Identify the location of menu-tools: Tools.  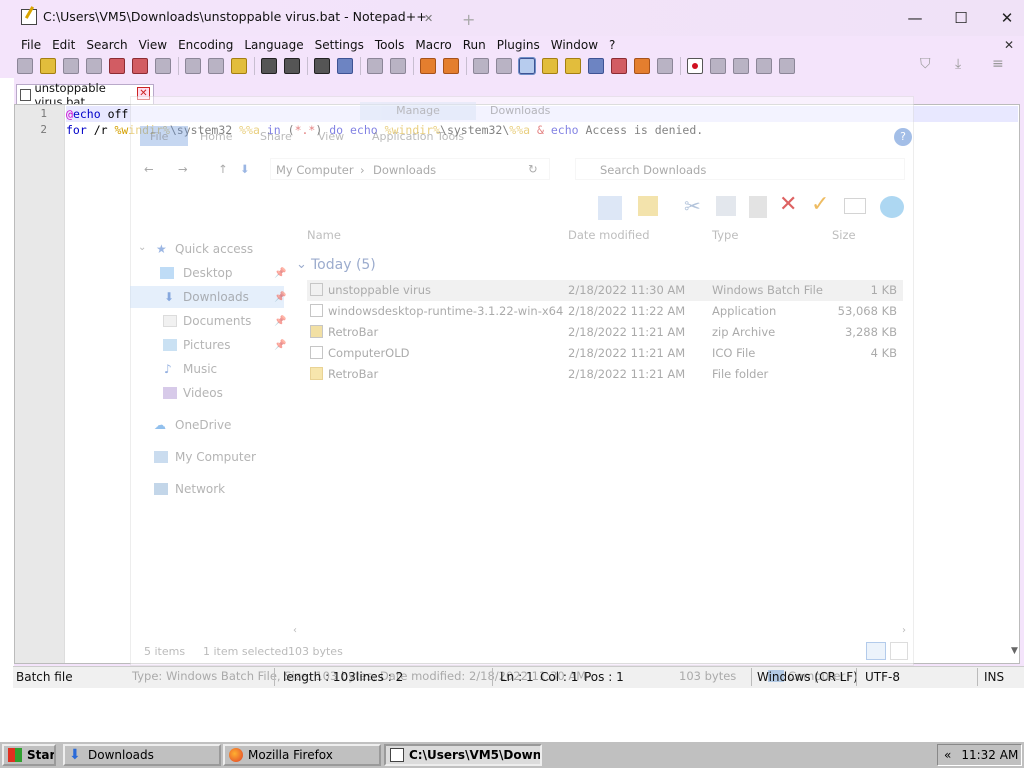
(390, 45).